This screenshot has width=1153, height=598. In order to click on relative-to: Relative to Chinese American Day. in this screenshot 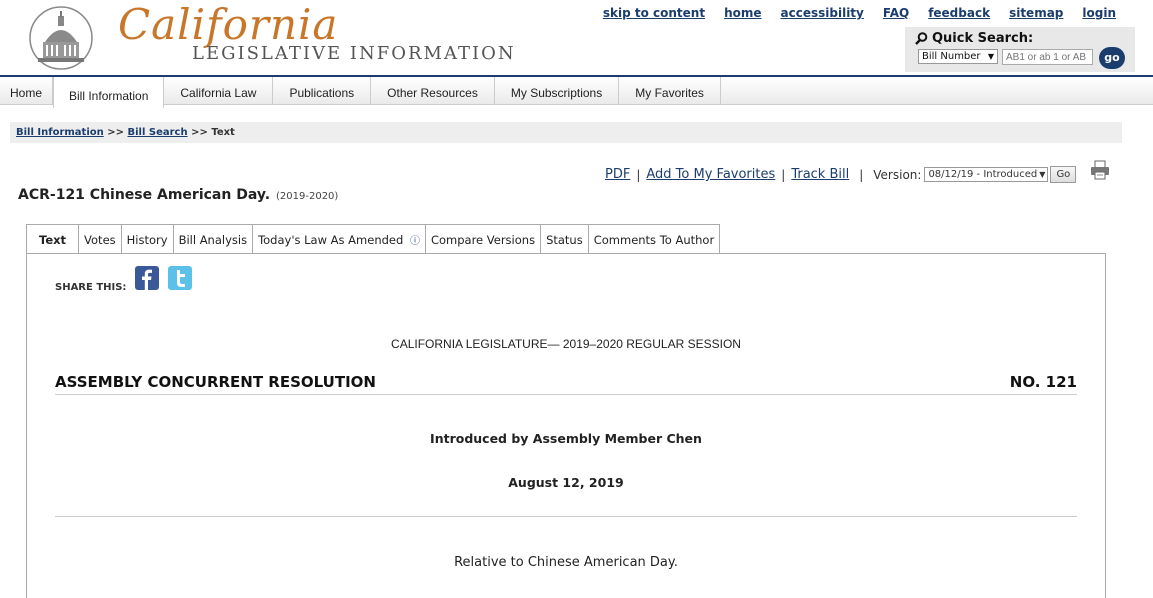, I will do `click(566, 562)`.